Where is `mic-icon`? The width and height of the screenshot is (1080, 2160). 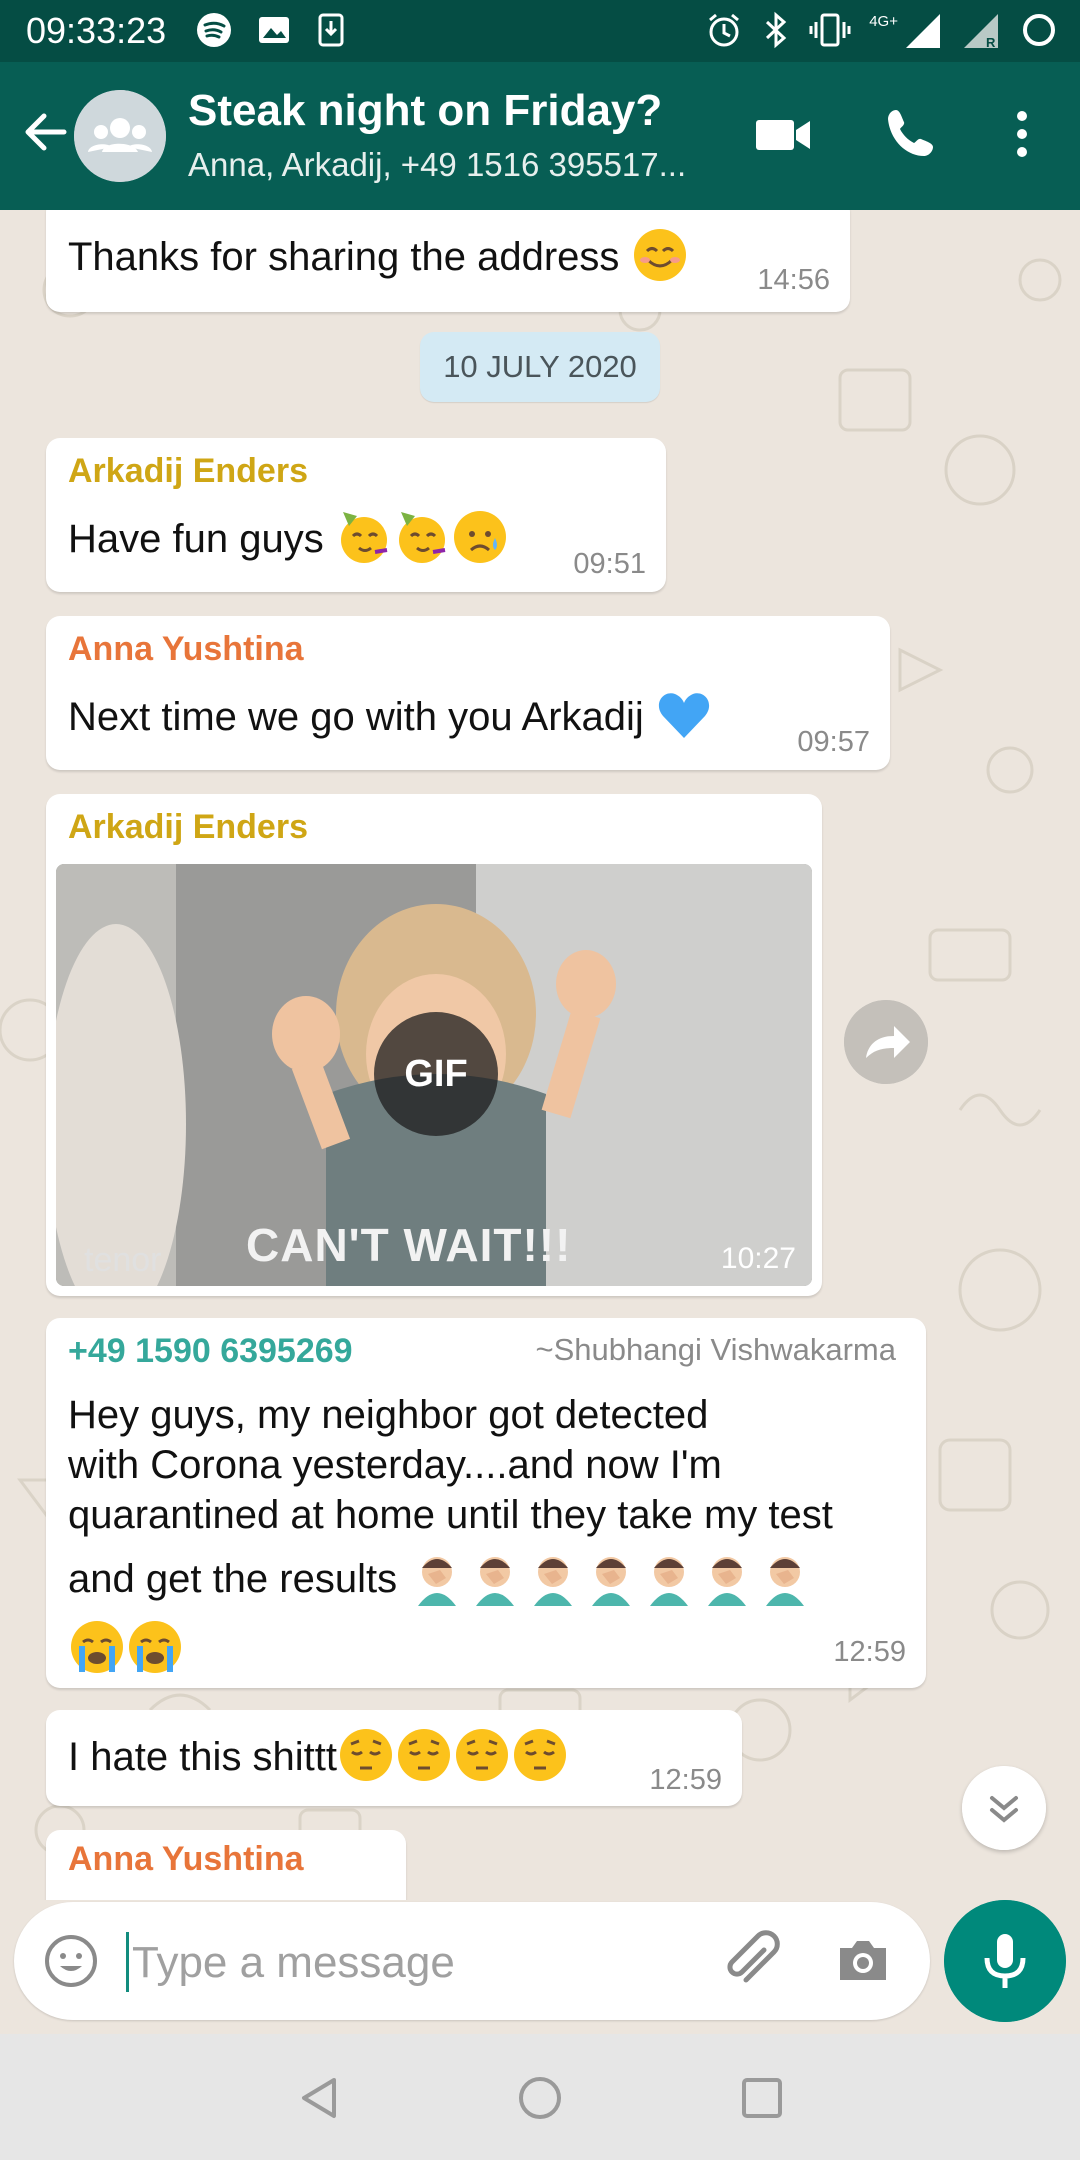 mic-icon is located at coordinates (1005, 1961).